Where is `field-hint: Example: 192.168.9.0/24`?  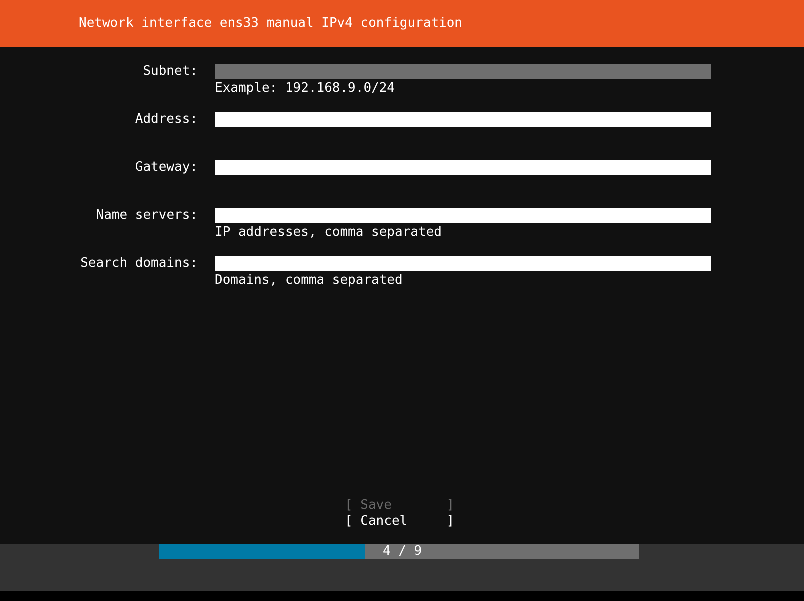 field-hint: Example: 192.168.9.0/24 is located at coordinates (305, 88).